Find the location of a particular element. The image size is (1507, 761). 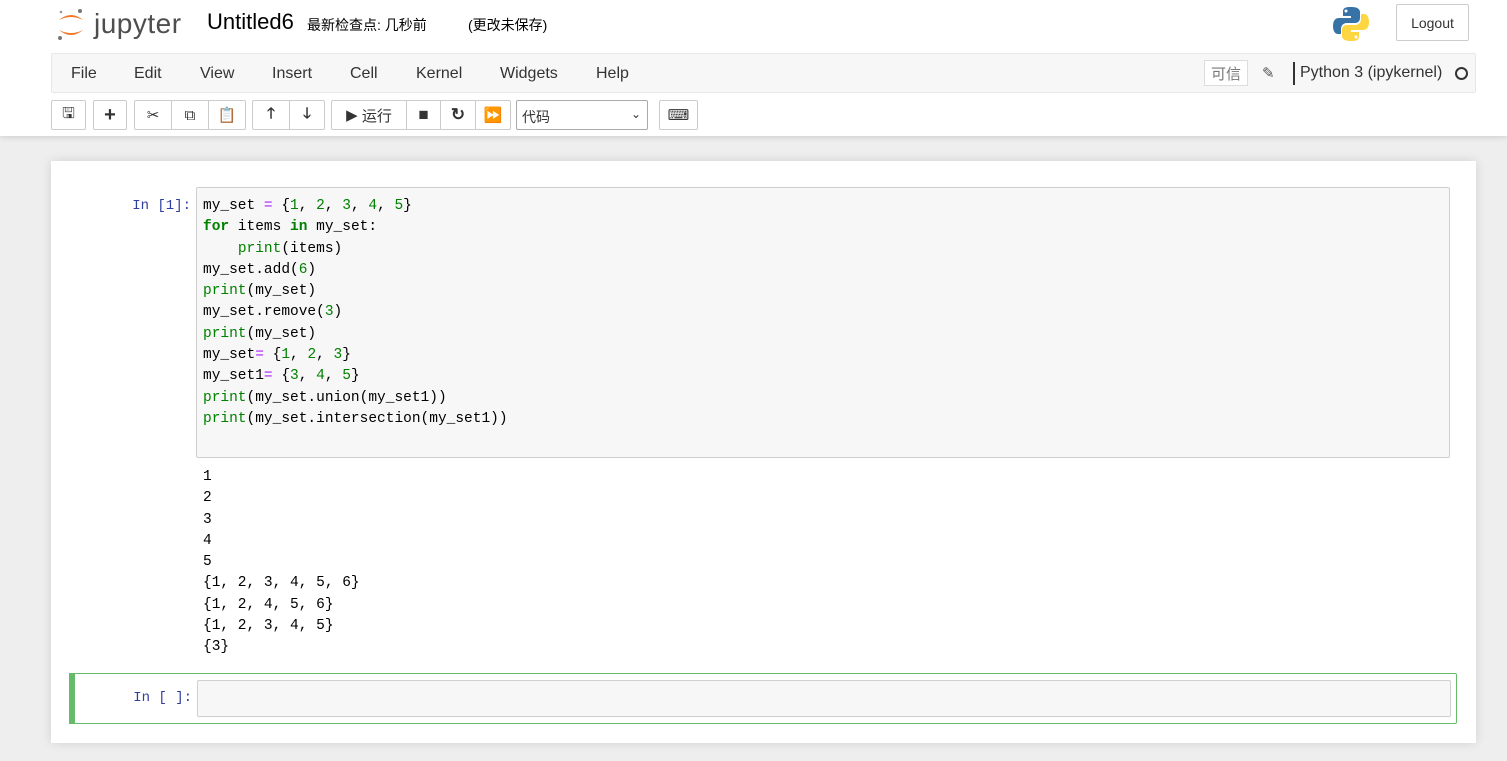

output-line: {1, 2, 4, 5, 6} is located at coordinates (268, 604).